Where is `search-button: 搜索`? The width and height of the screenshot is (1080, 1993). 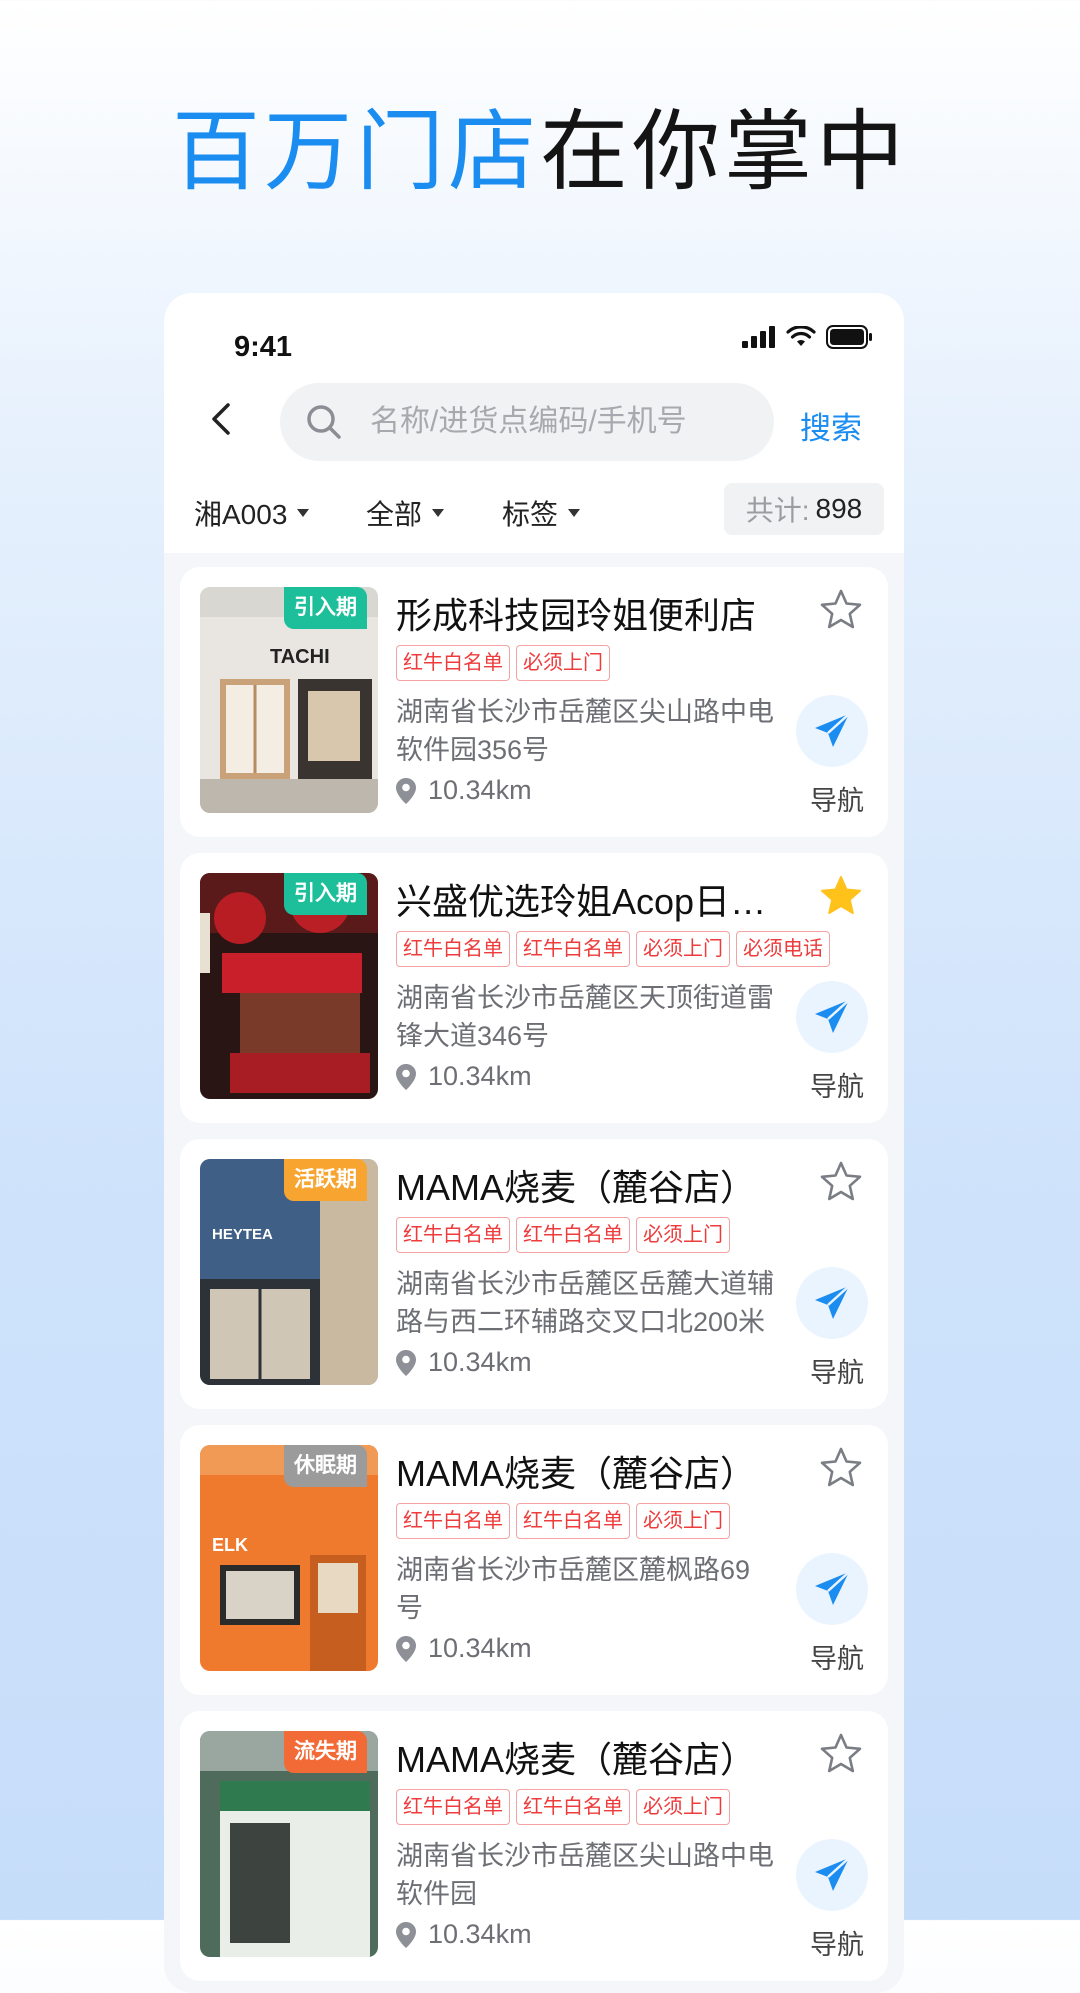 search-button: 搜索 is located at coordinates (831, 425).